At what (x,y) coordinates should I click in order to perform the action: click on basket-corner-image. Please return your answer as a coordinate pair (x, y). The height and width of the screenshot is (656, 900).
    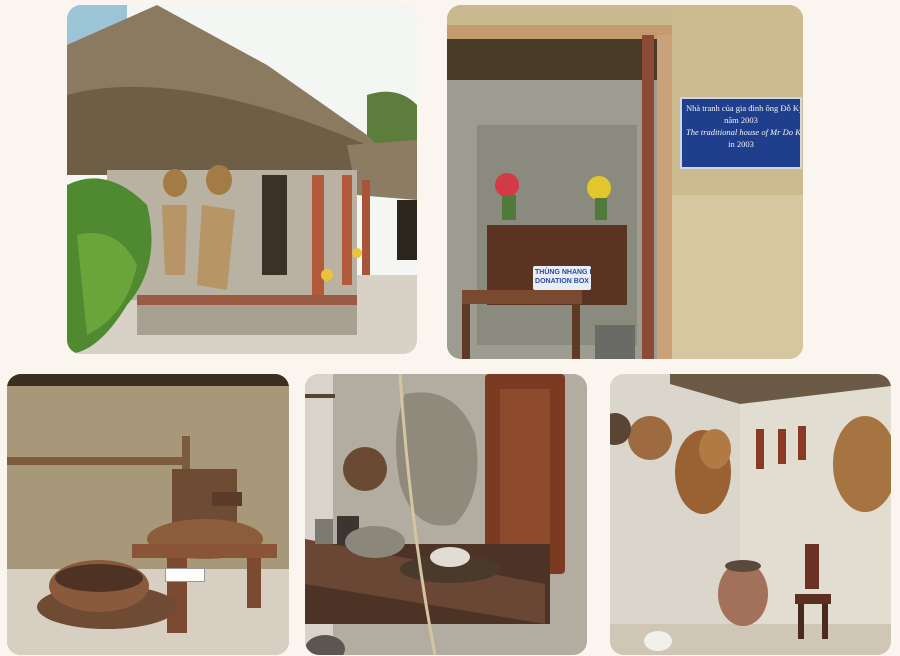
    Looking at the image, I should click on (750, 514).